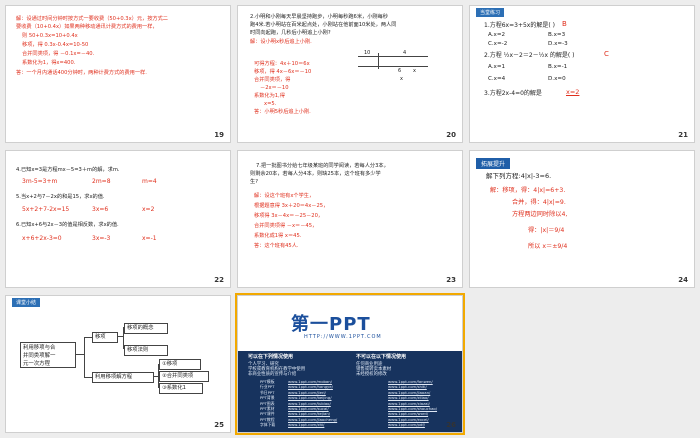  What do you see at coordinates (519, 25) in the screenshot?
I see `question-text: 1.方程6x=3+5x的解是( )` at bounding box center [519, 25].